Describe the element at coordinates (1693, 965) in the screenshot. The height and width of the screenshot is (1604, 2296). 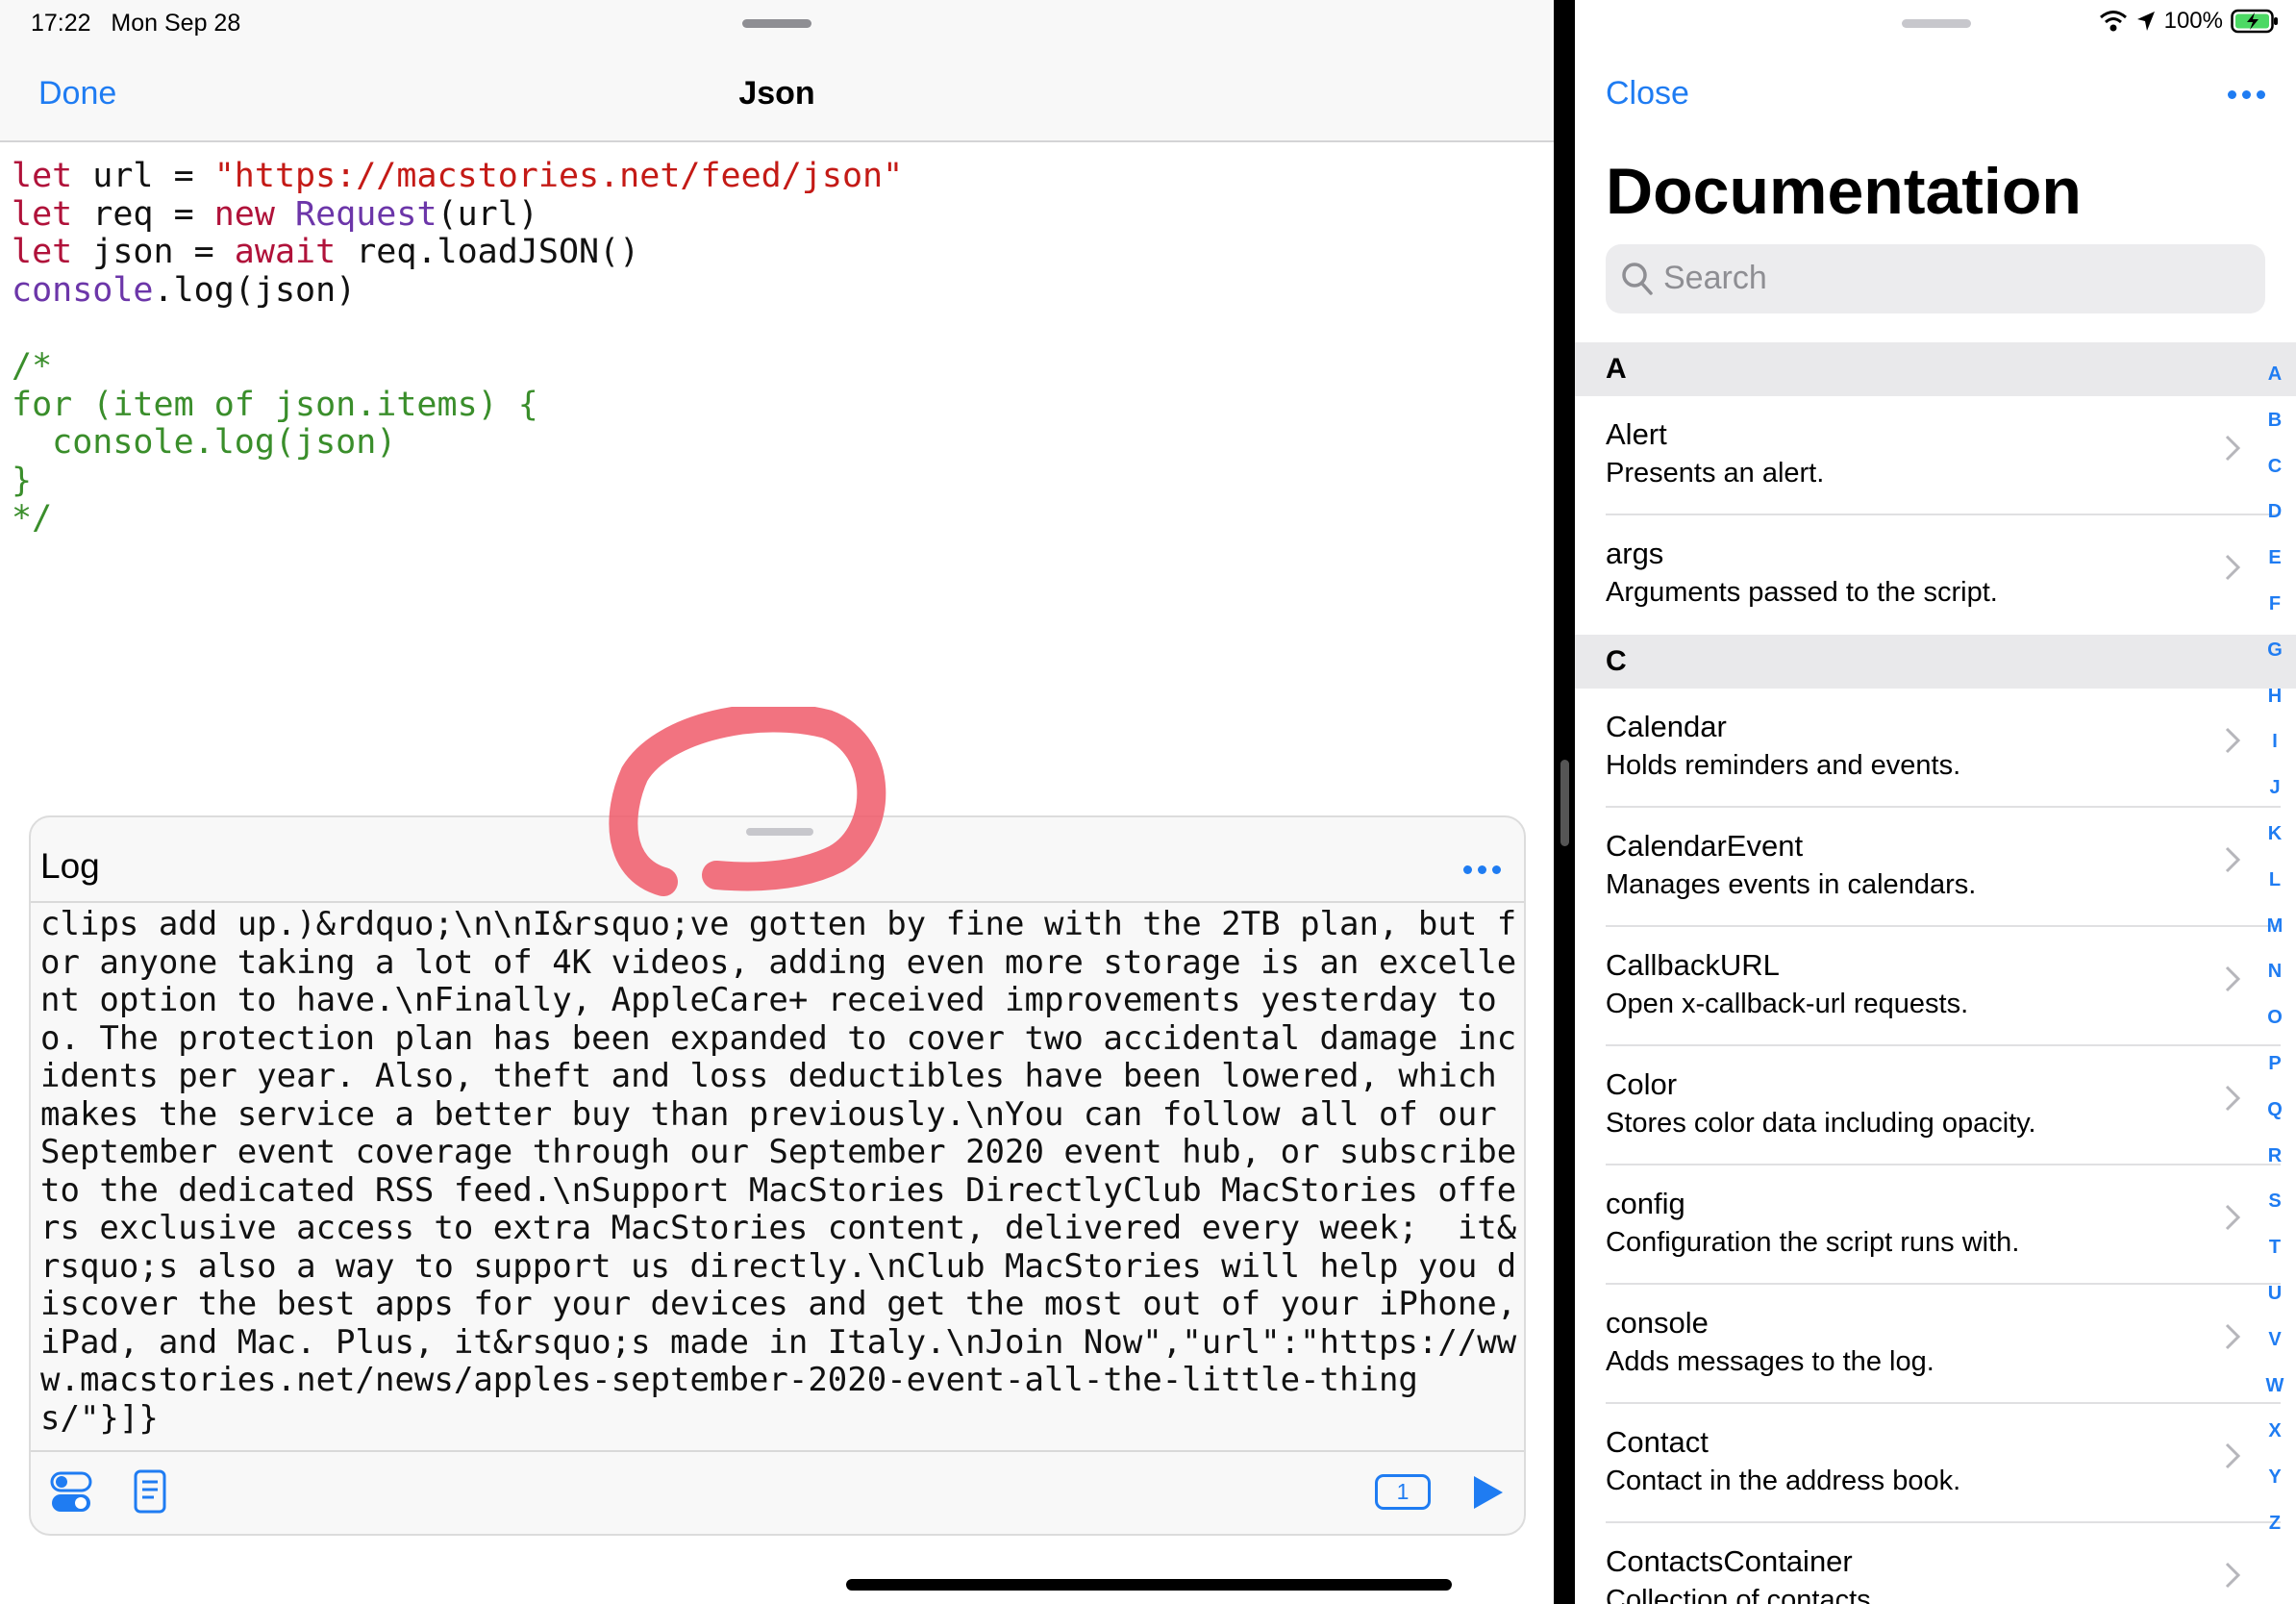
I see `doc-item-name: CallbackURL` at that location.